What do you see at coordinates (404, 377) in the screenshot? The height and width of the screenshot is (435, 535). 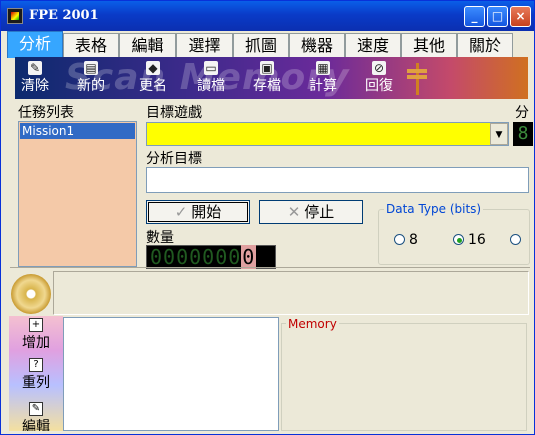 I see `memory-group` at bounding box center [404, 377].